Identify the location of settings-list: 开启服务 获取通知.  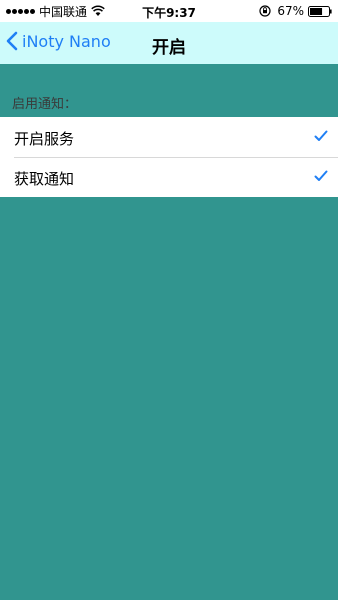
(169, 157).